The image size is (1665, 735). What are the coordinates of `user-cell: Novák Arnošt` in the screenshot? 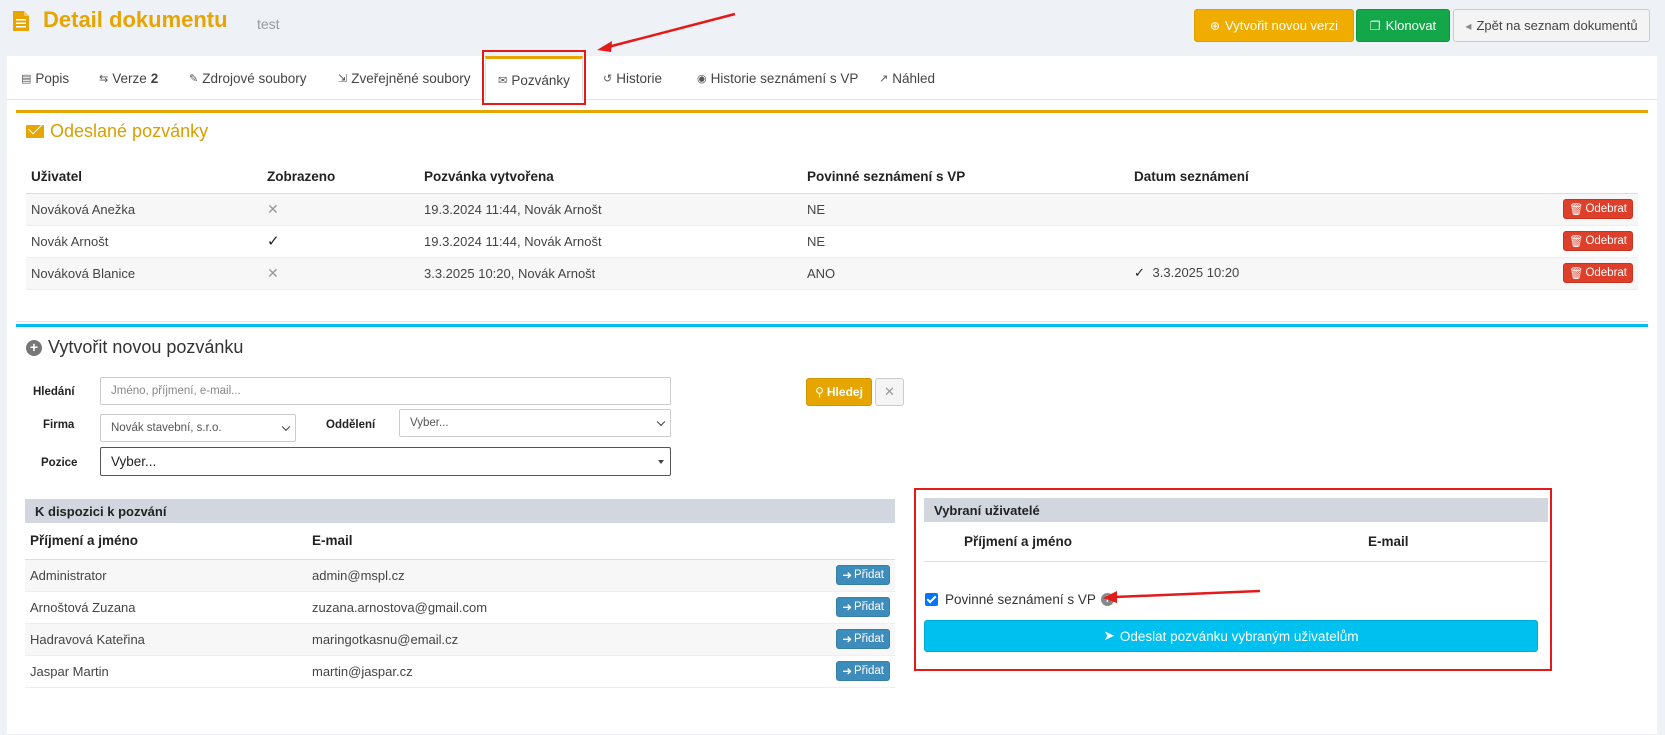 It's located at (144, 241).